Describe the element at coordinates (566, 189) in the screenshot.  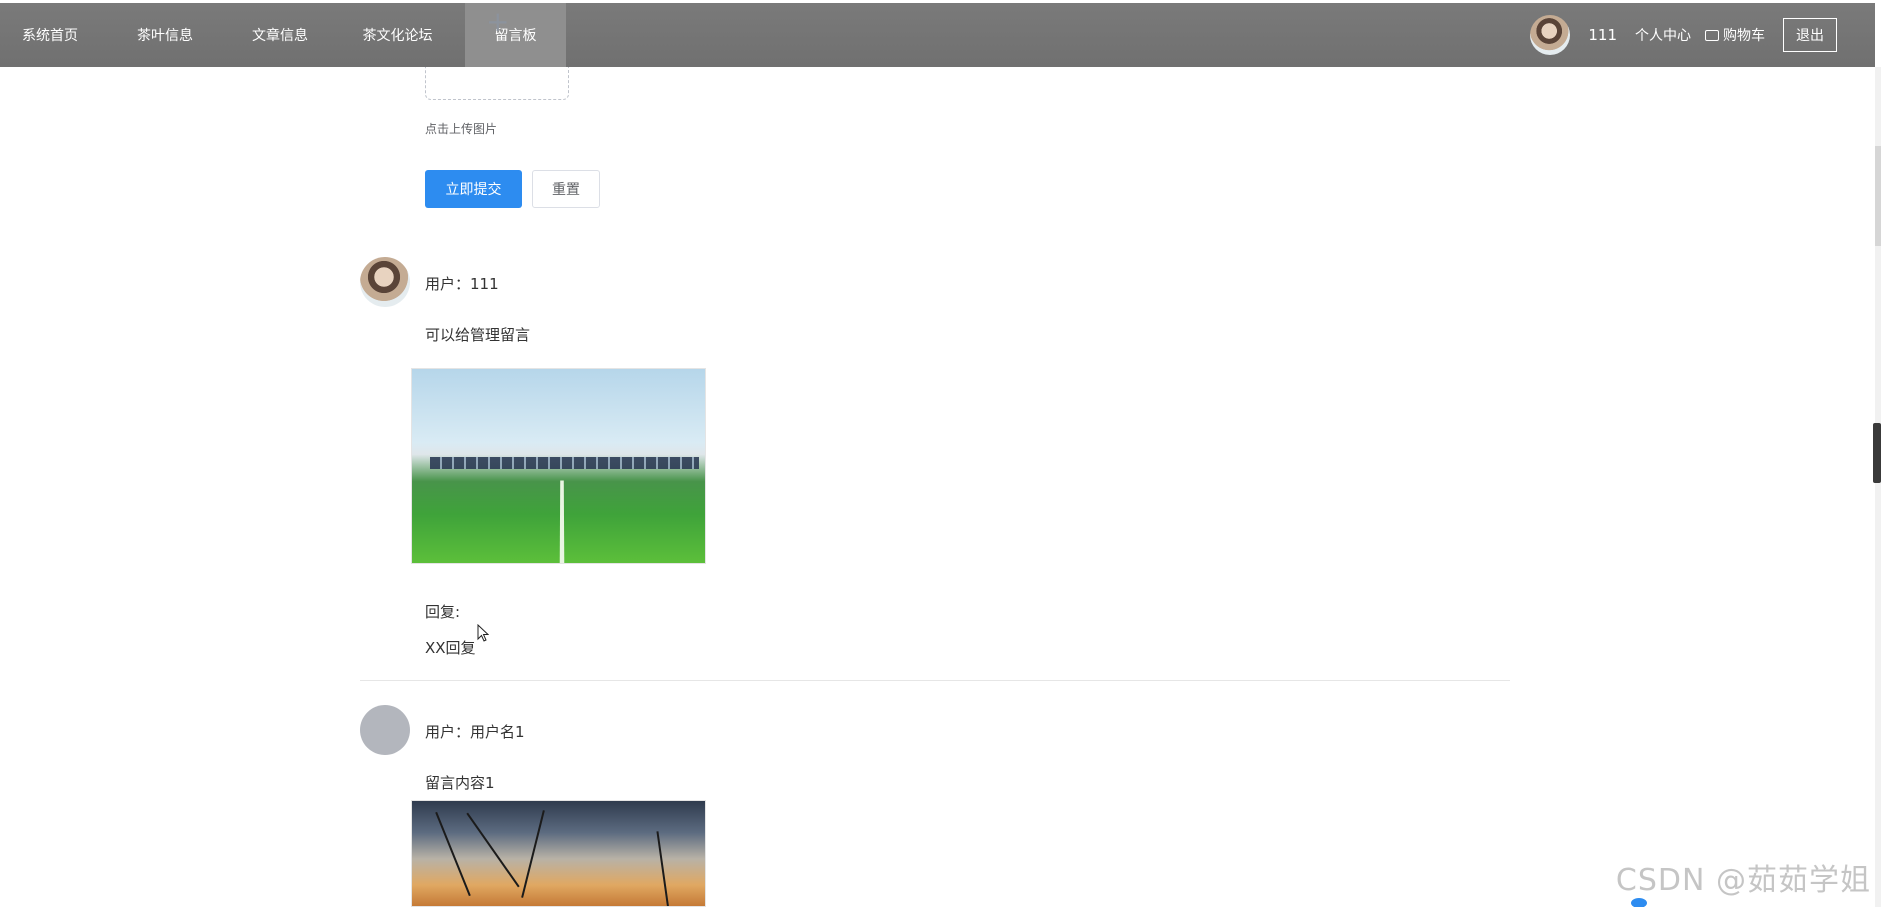
I see `reset-button: 重置` at that location.